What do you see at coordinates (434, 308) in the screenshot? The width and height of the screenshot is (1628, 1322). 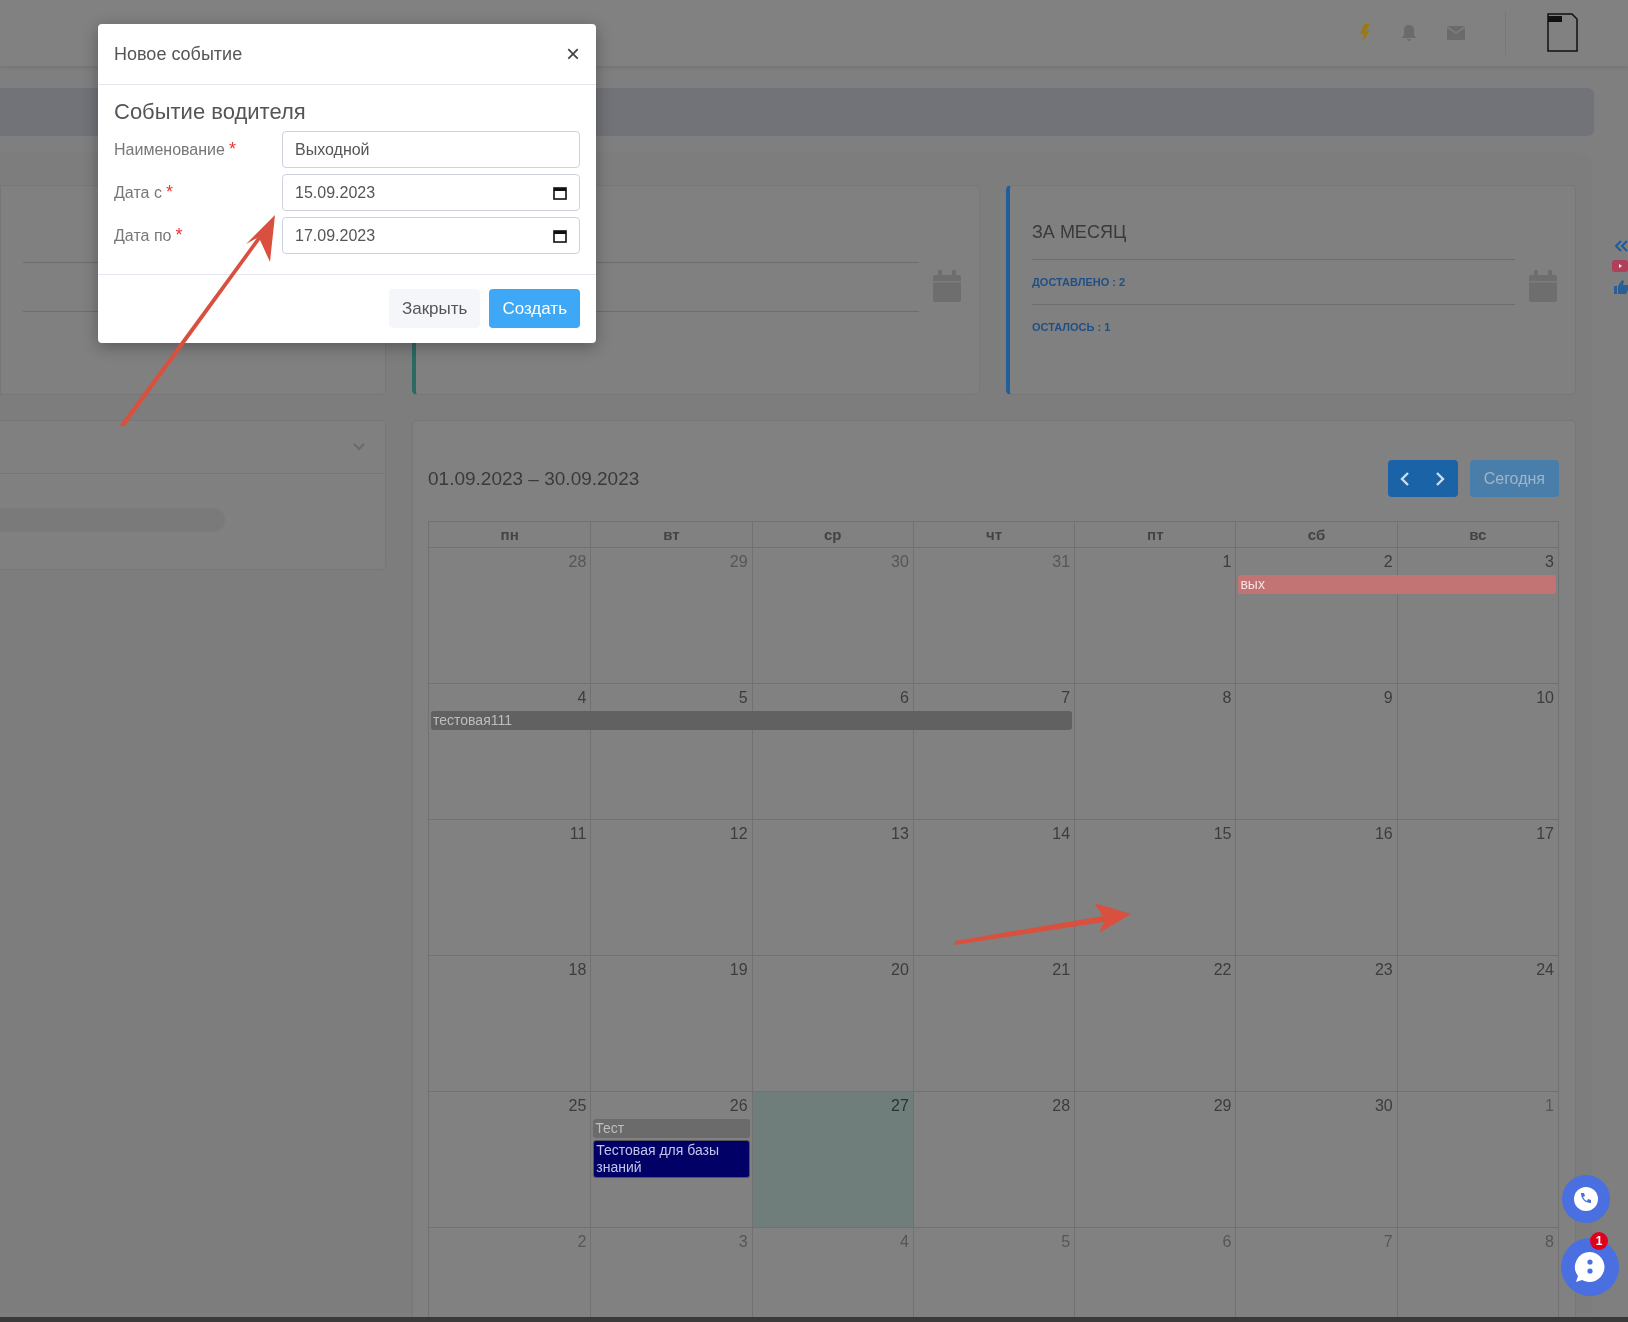 I see `cancel-button: Закрыть` at bounding box center [434, 308].